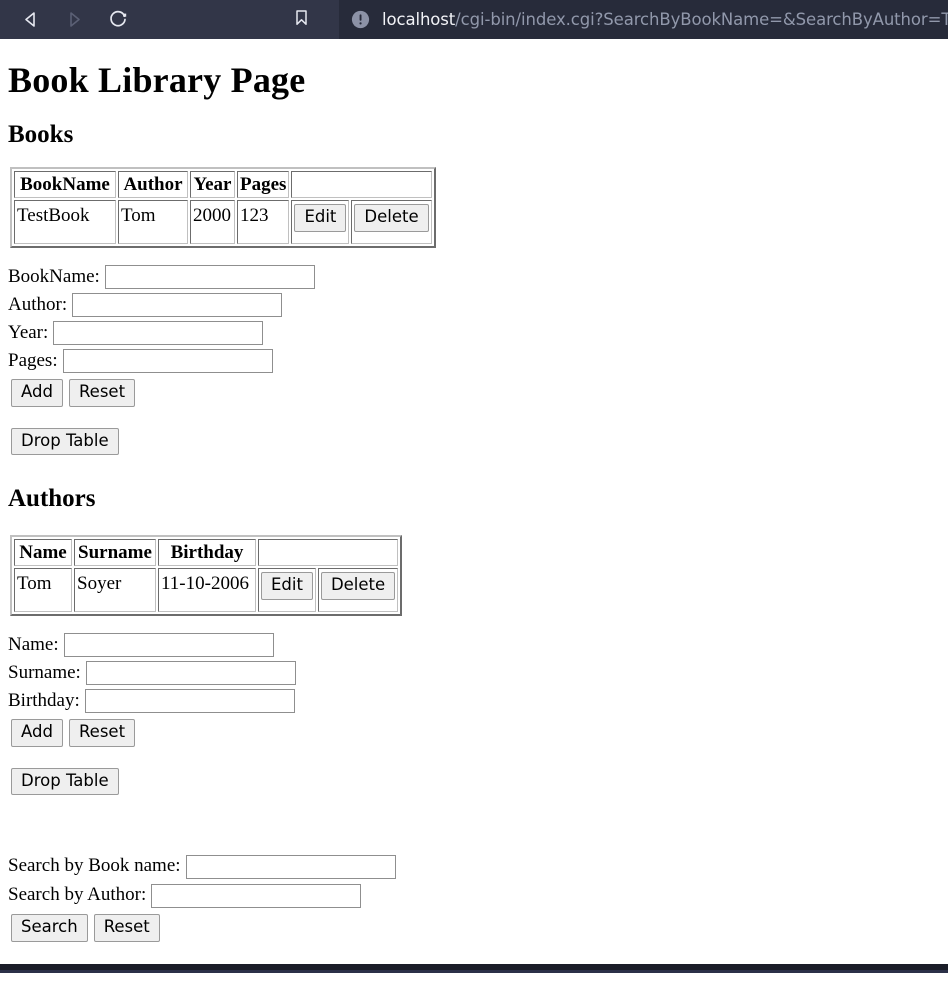 The height and width of the screenshot is (982, 948). Describe the element at coordinates (474, 333) in the screenshot. I see `book-year-row: Year:` at that location.